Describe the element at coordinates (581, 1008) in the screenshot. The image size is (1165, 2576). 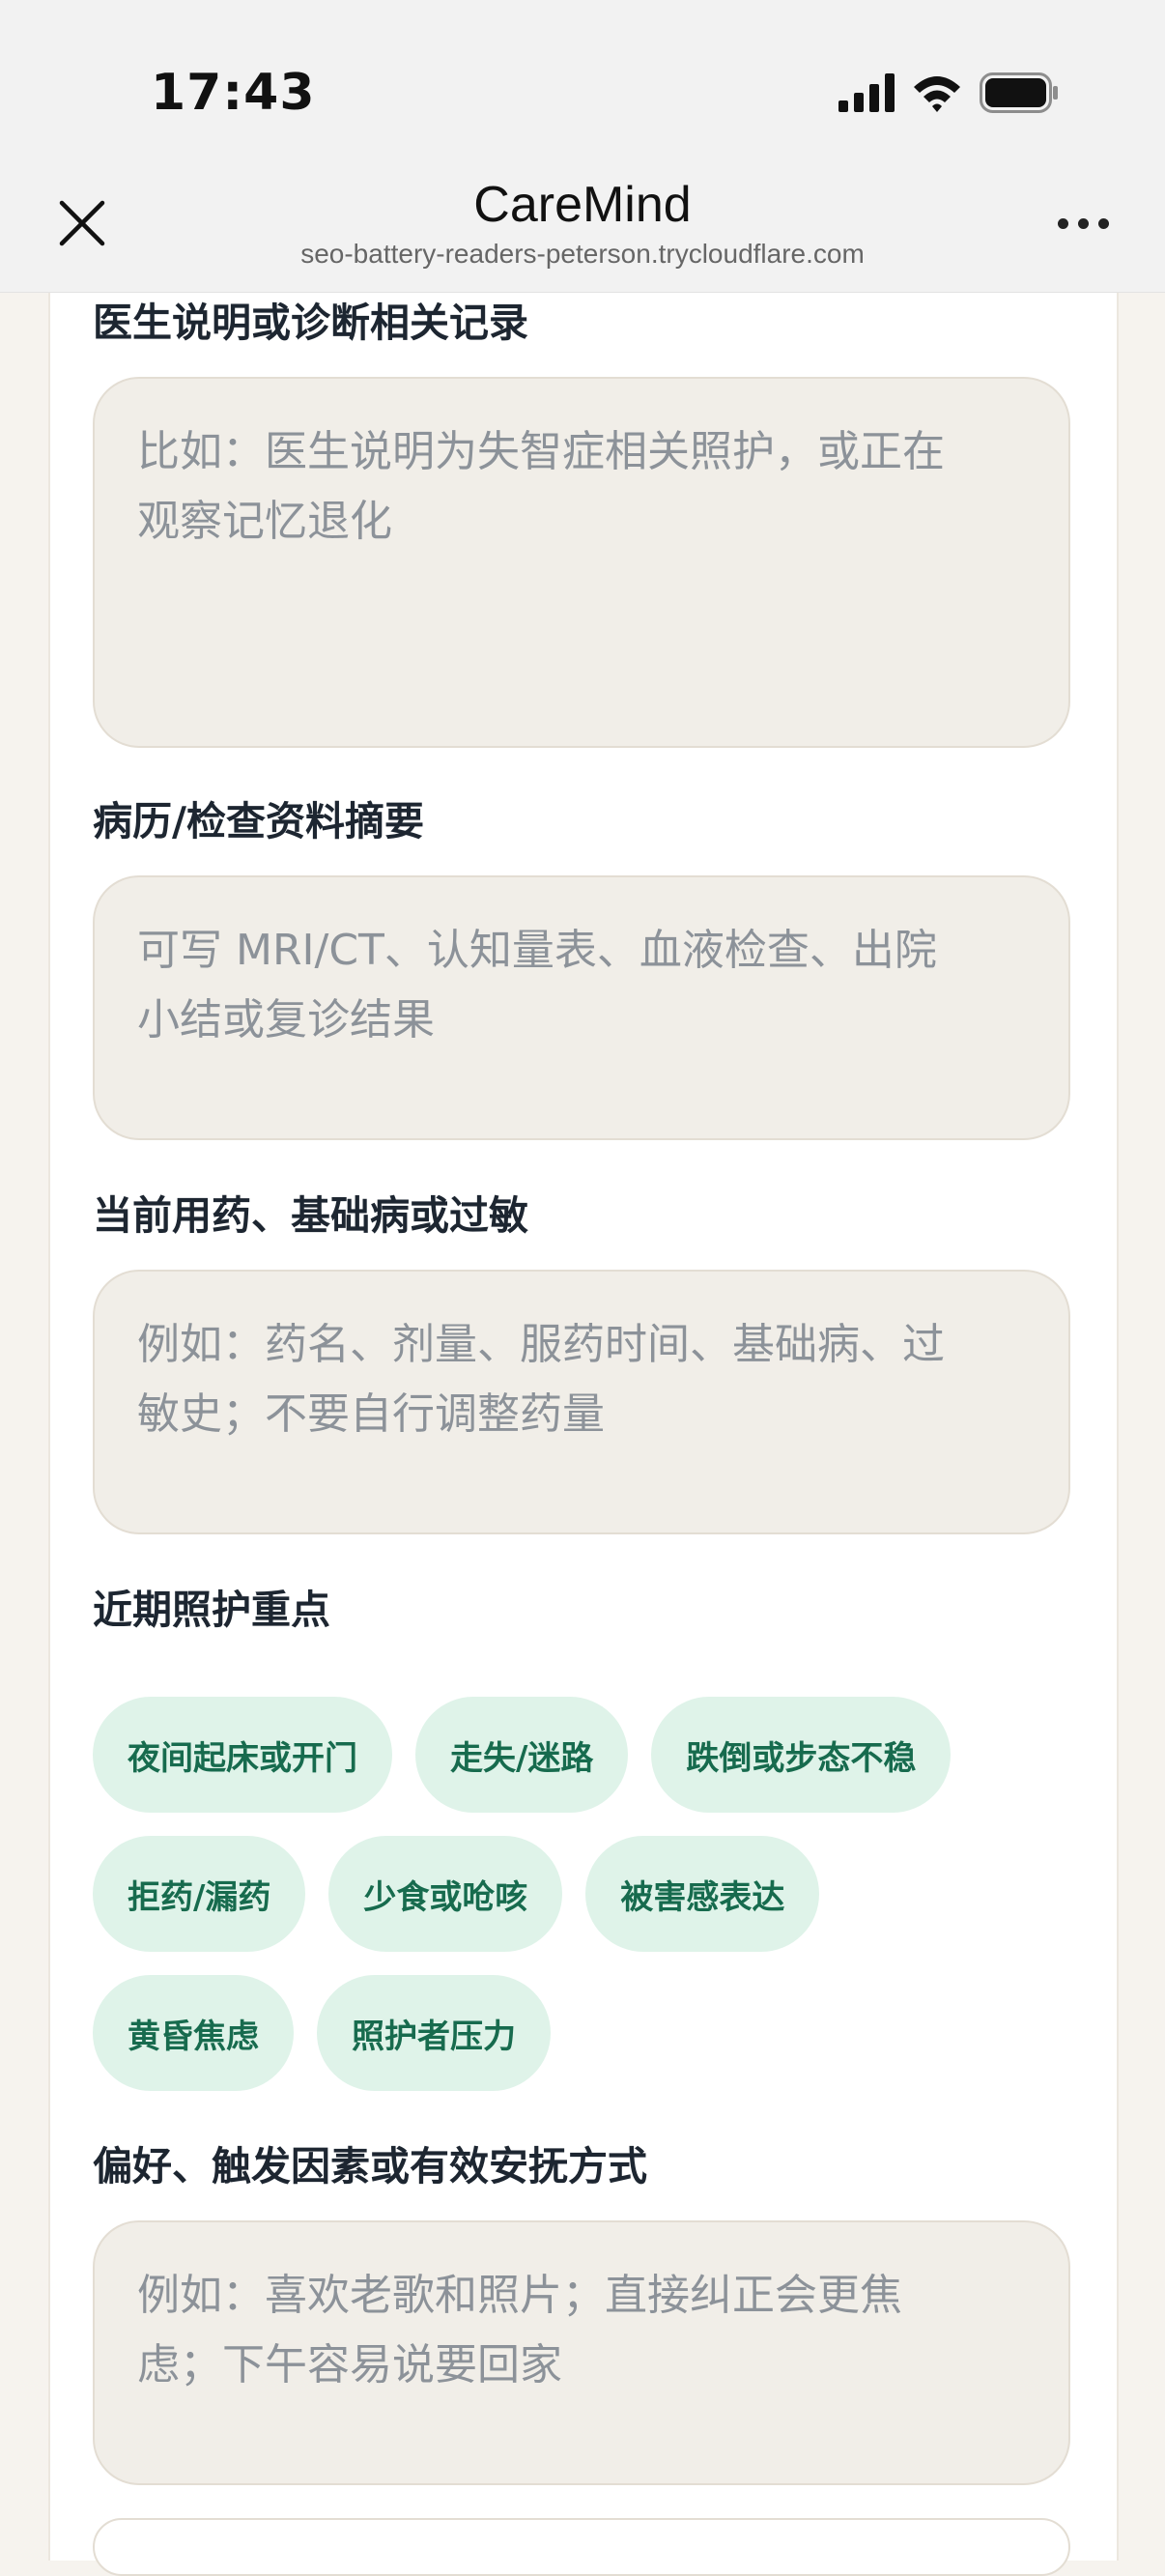
I see `medical-records-textarea: 可写 MRI/CT、认知量表、血液检查、出院 小结或复诊结果` at that location.